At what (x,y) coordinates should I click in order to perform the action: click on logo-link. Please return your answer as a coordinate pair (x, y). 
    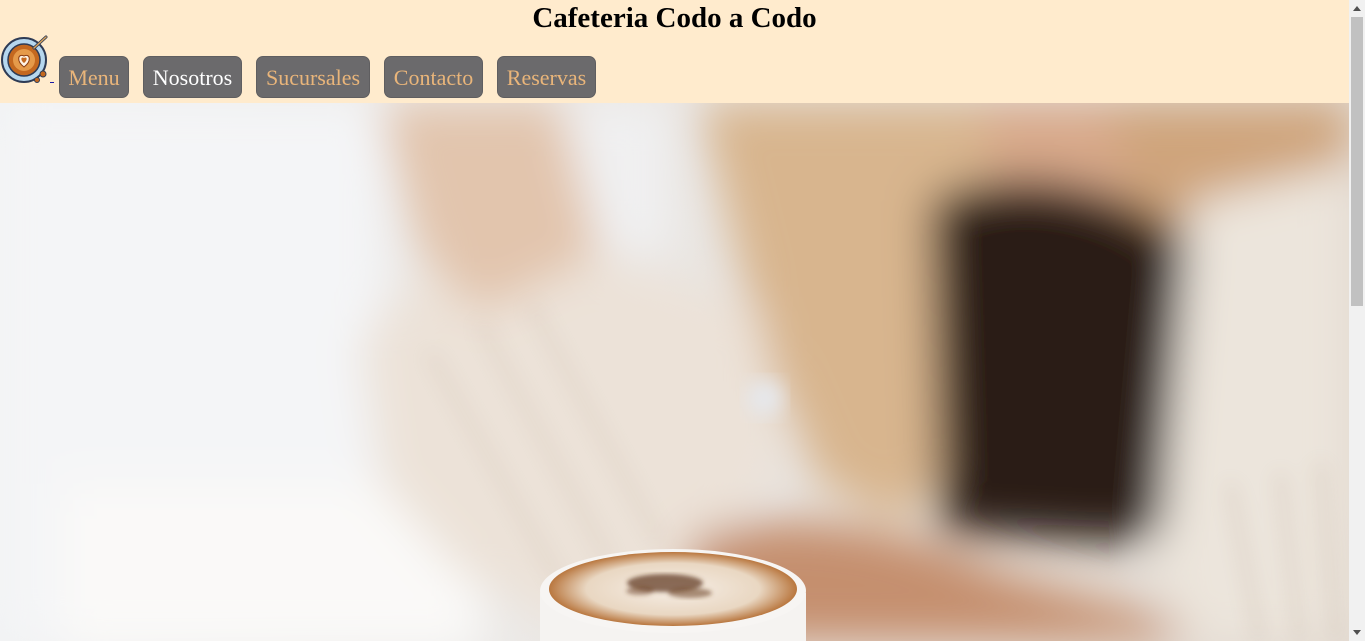
    Looking at the image, I should click on (27, 60).